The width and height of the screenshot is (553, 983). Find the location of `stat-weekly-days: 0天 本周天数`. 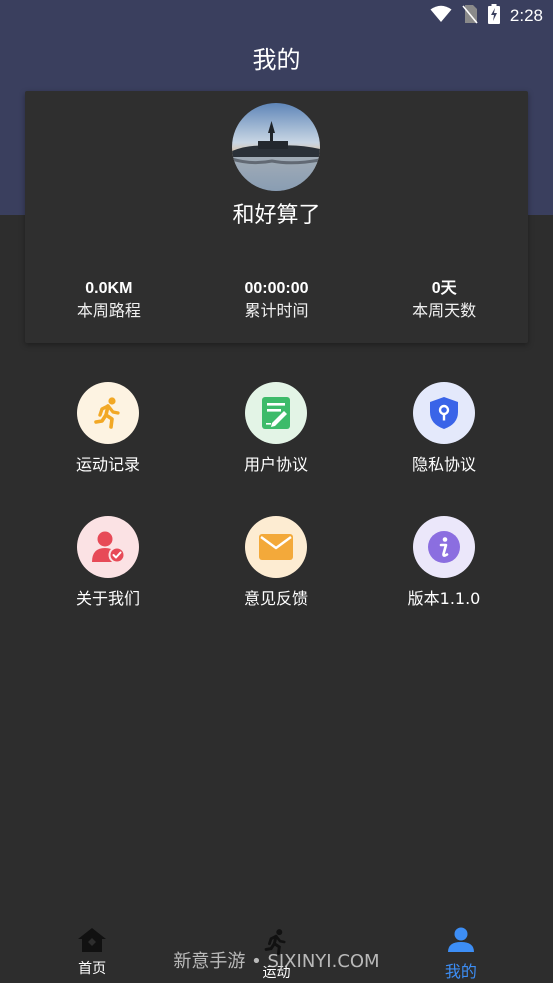

stat-weekly-days: 0天 本周天数 is located at coordinates (444, 301).